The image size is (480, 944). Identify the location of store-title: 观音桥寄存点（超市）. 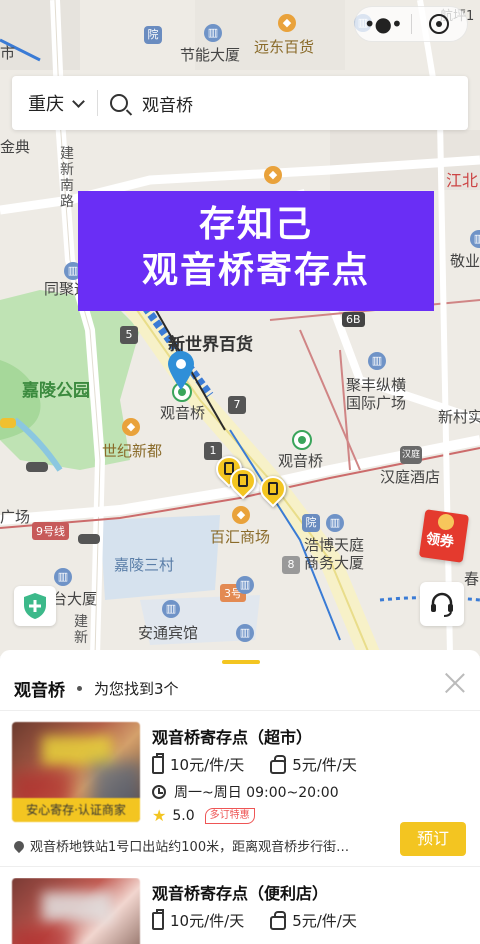
(232, 736).